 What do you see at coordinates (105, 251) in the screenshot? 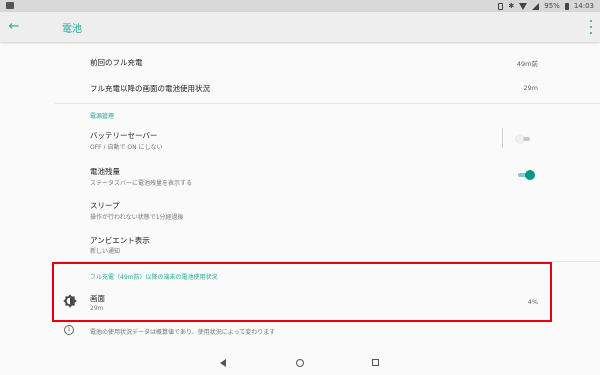
I see `ambient-display-sub: 新しい通知` at bounding box center [105, 251].